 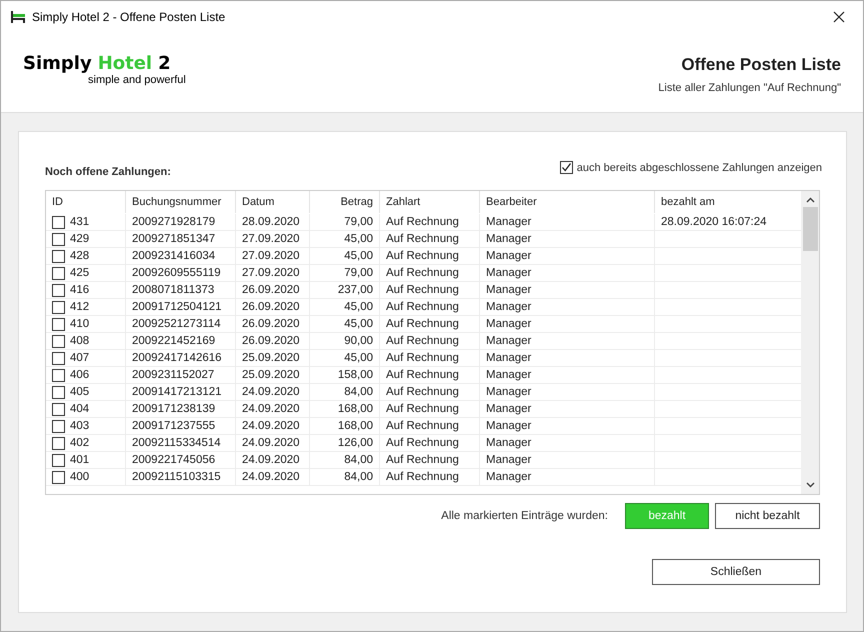 What do you see at coordinates (839, 16) in the screenshot?
I see `close-icon` at bounding box center [839, 16].